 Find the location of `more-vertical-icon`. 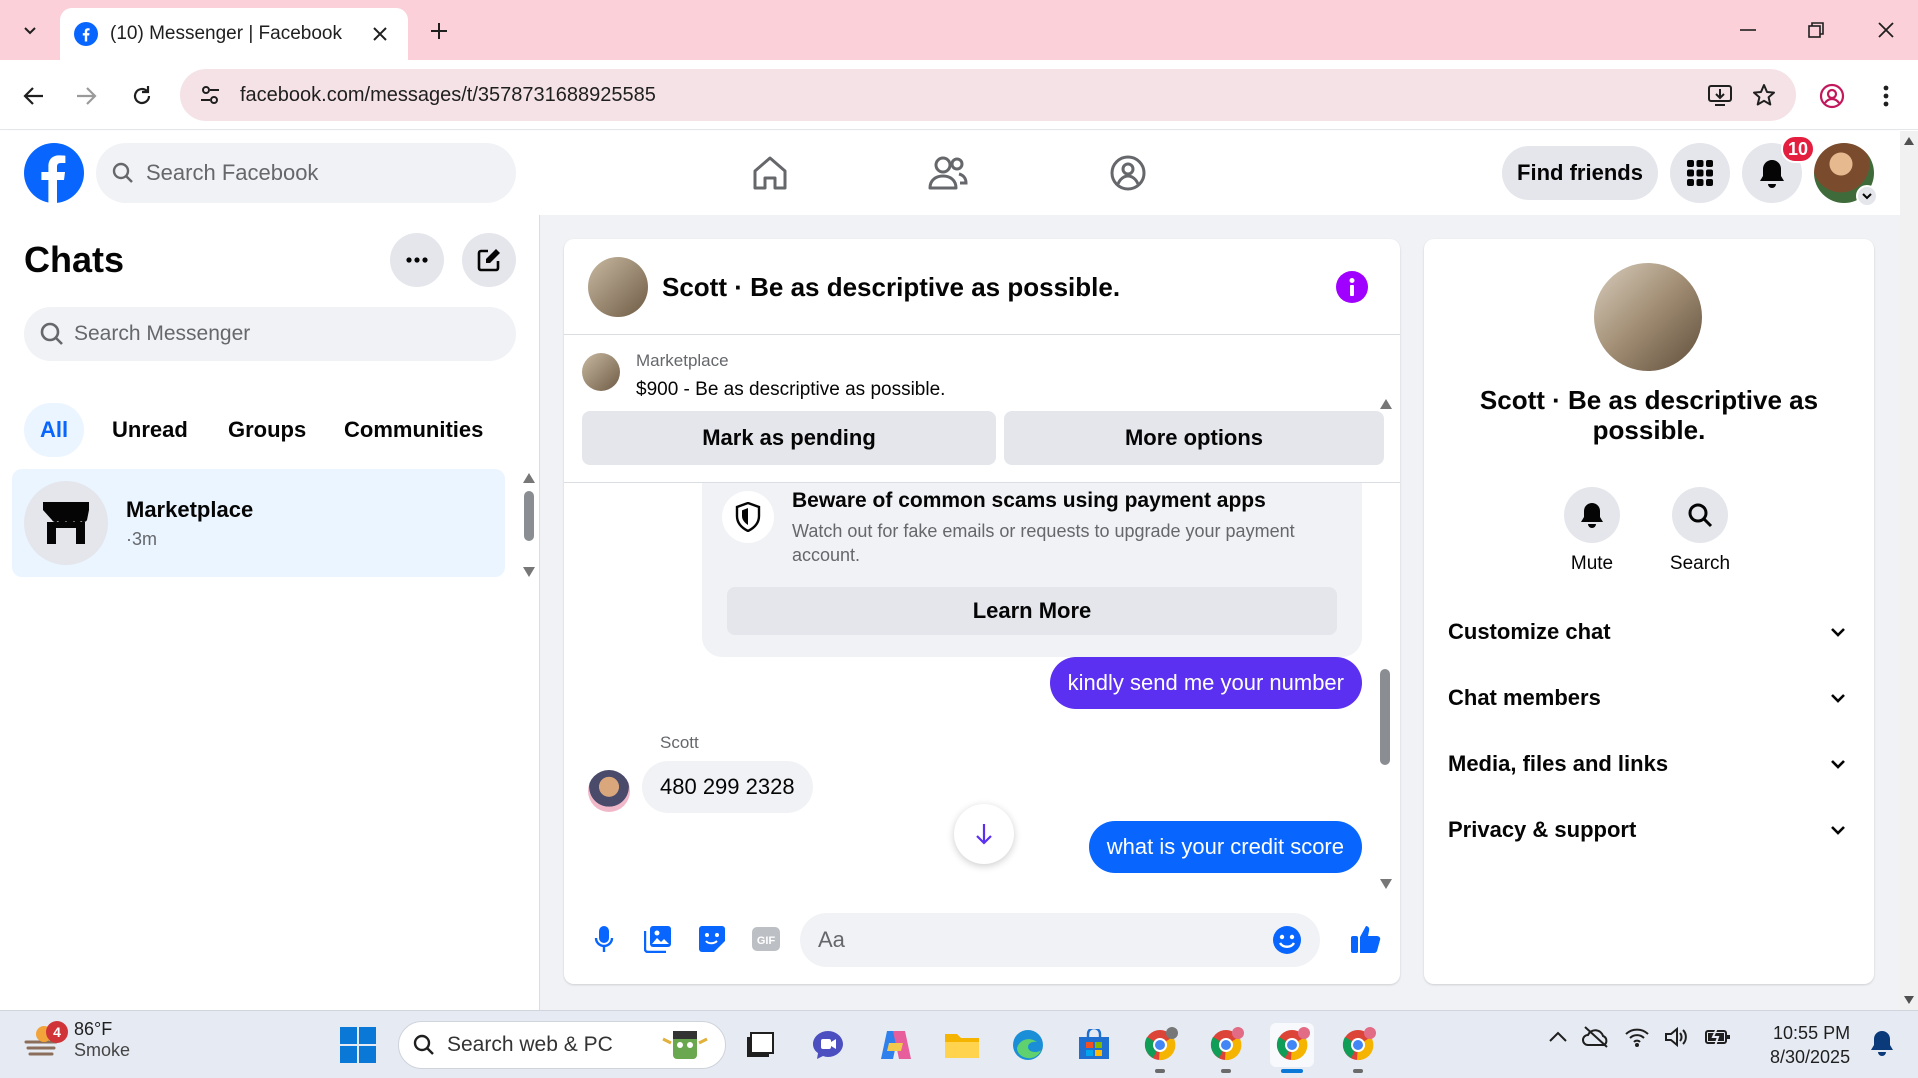

more-vertical-icon is located at coordinates (1886, 96).